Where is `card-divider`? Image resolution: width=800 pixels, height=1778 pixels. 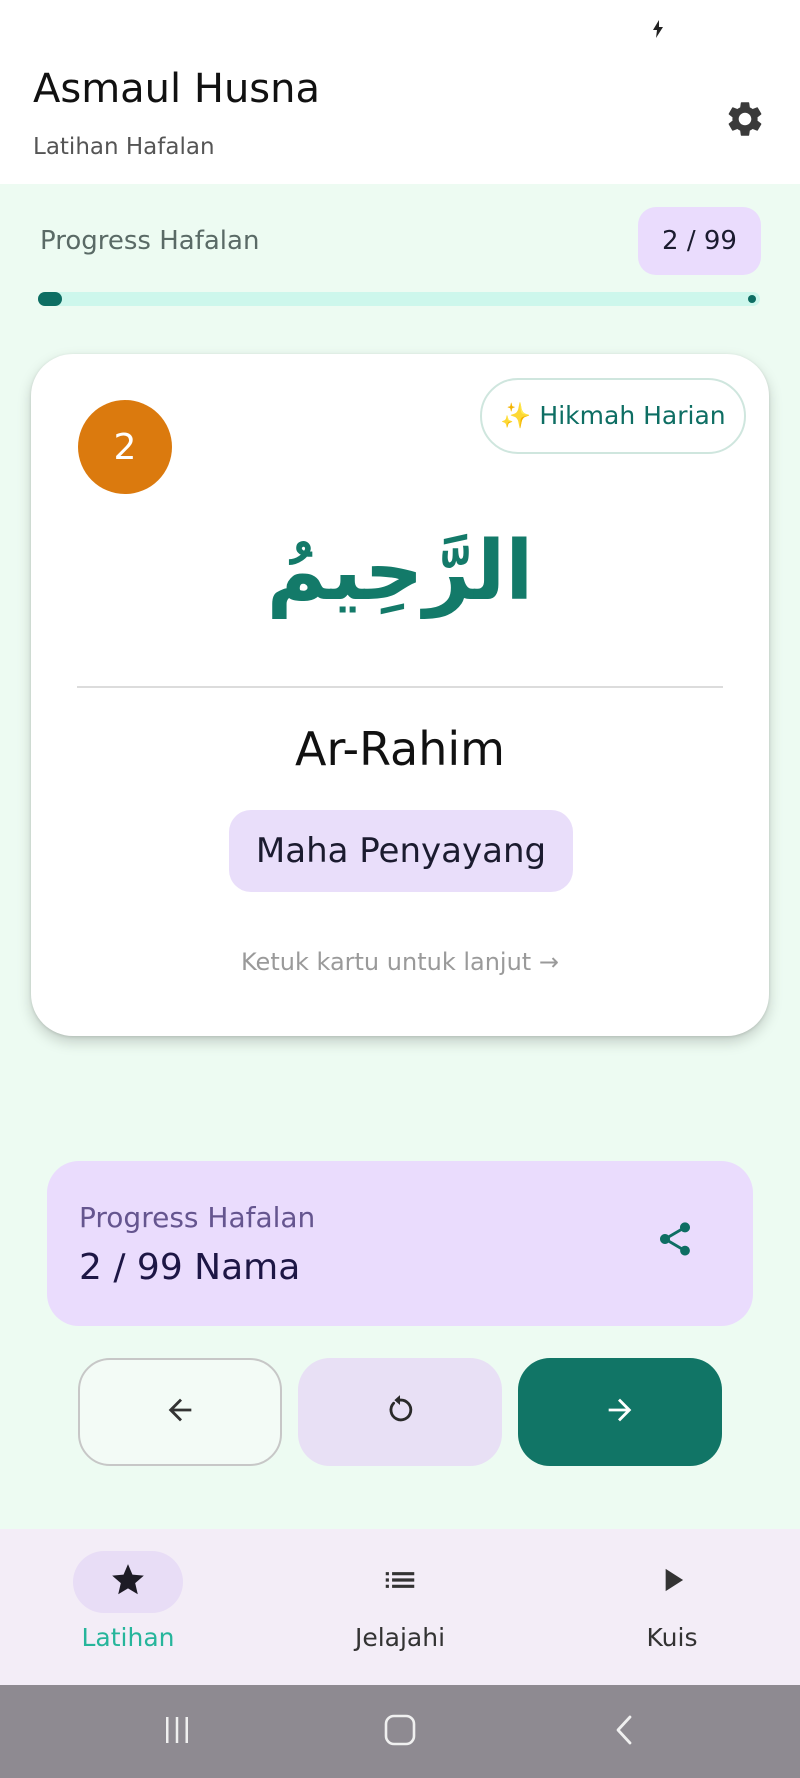
card-divider is located at coordinates (400, 687).